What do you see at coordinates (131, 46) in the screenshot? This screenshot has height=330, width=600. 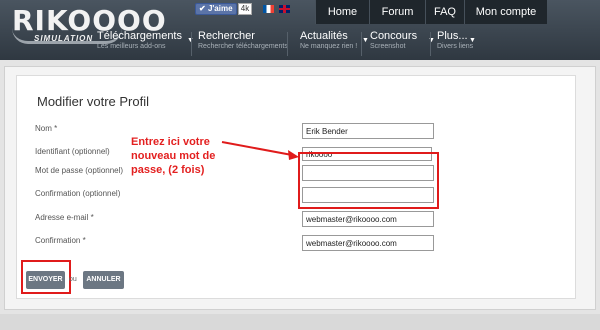 I see `nav-item-subtitle: Les meilleurs add-ons` at bounding box center [131, 46].